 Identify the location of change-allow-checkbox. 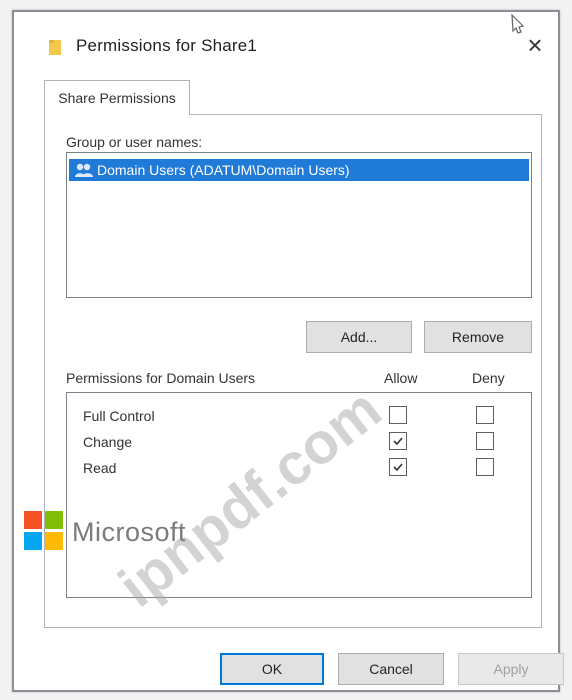
(398, 441).